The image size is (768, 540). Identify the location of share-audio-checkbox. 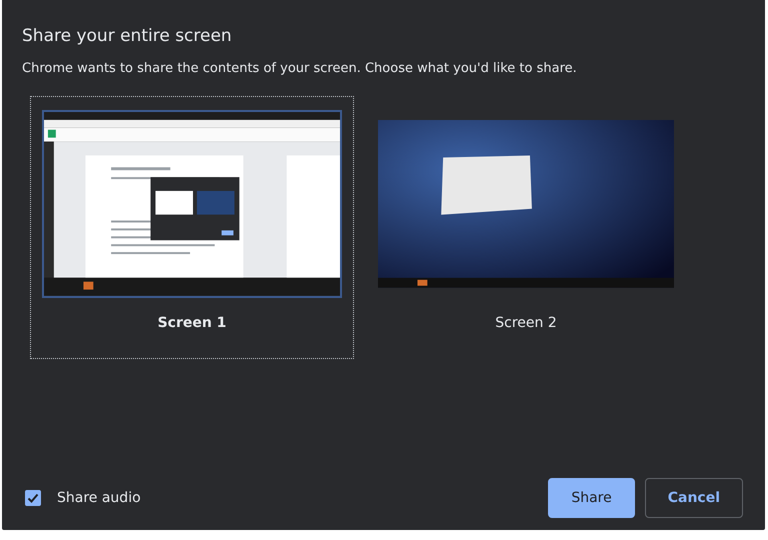
(33, 498).